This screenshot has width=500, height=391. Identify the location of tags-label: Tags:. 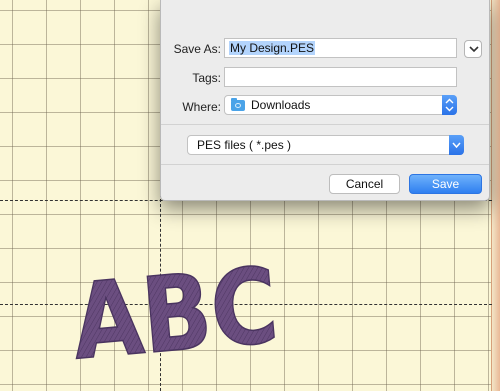
(206, 78).